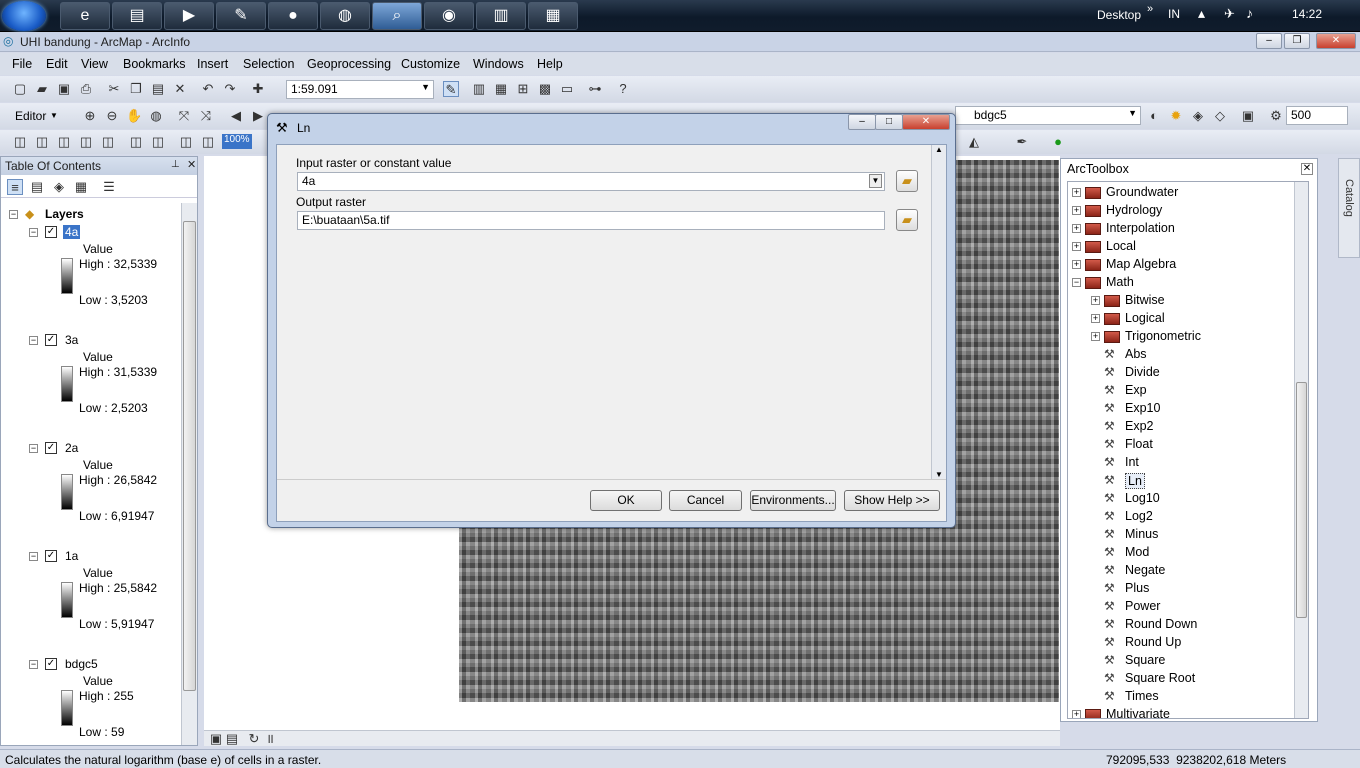 This screenshot has height=768, width=1360. Describe the element at coordinates (1141, 264) in the screenshot. I see `toolset-item: Map Algebra` at that location.